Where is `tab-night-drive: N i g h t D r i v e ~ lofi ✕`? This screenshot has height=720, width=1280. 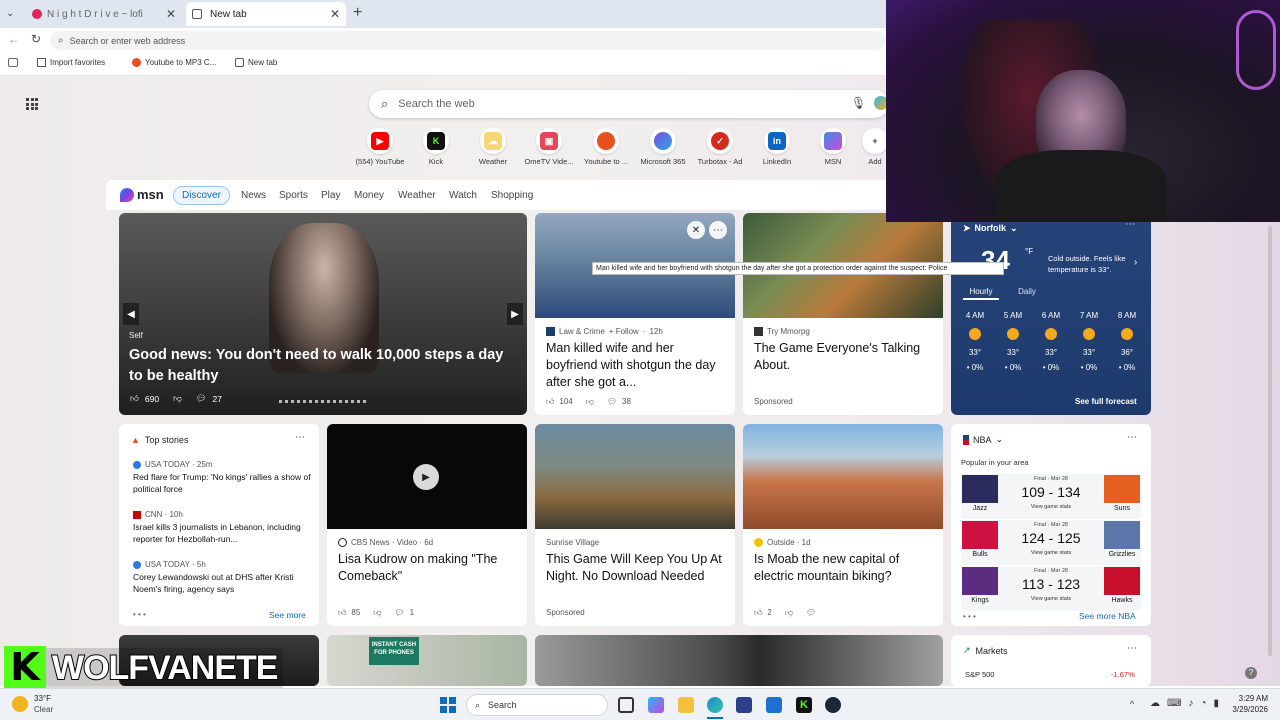
tab-night-drive: N i g h t D r i v e ~ lofi ✕ is located at coordinates (104, 14).